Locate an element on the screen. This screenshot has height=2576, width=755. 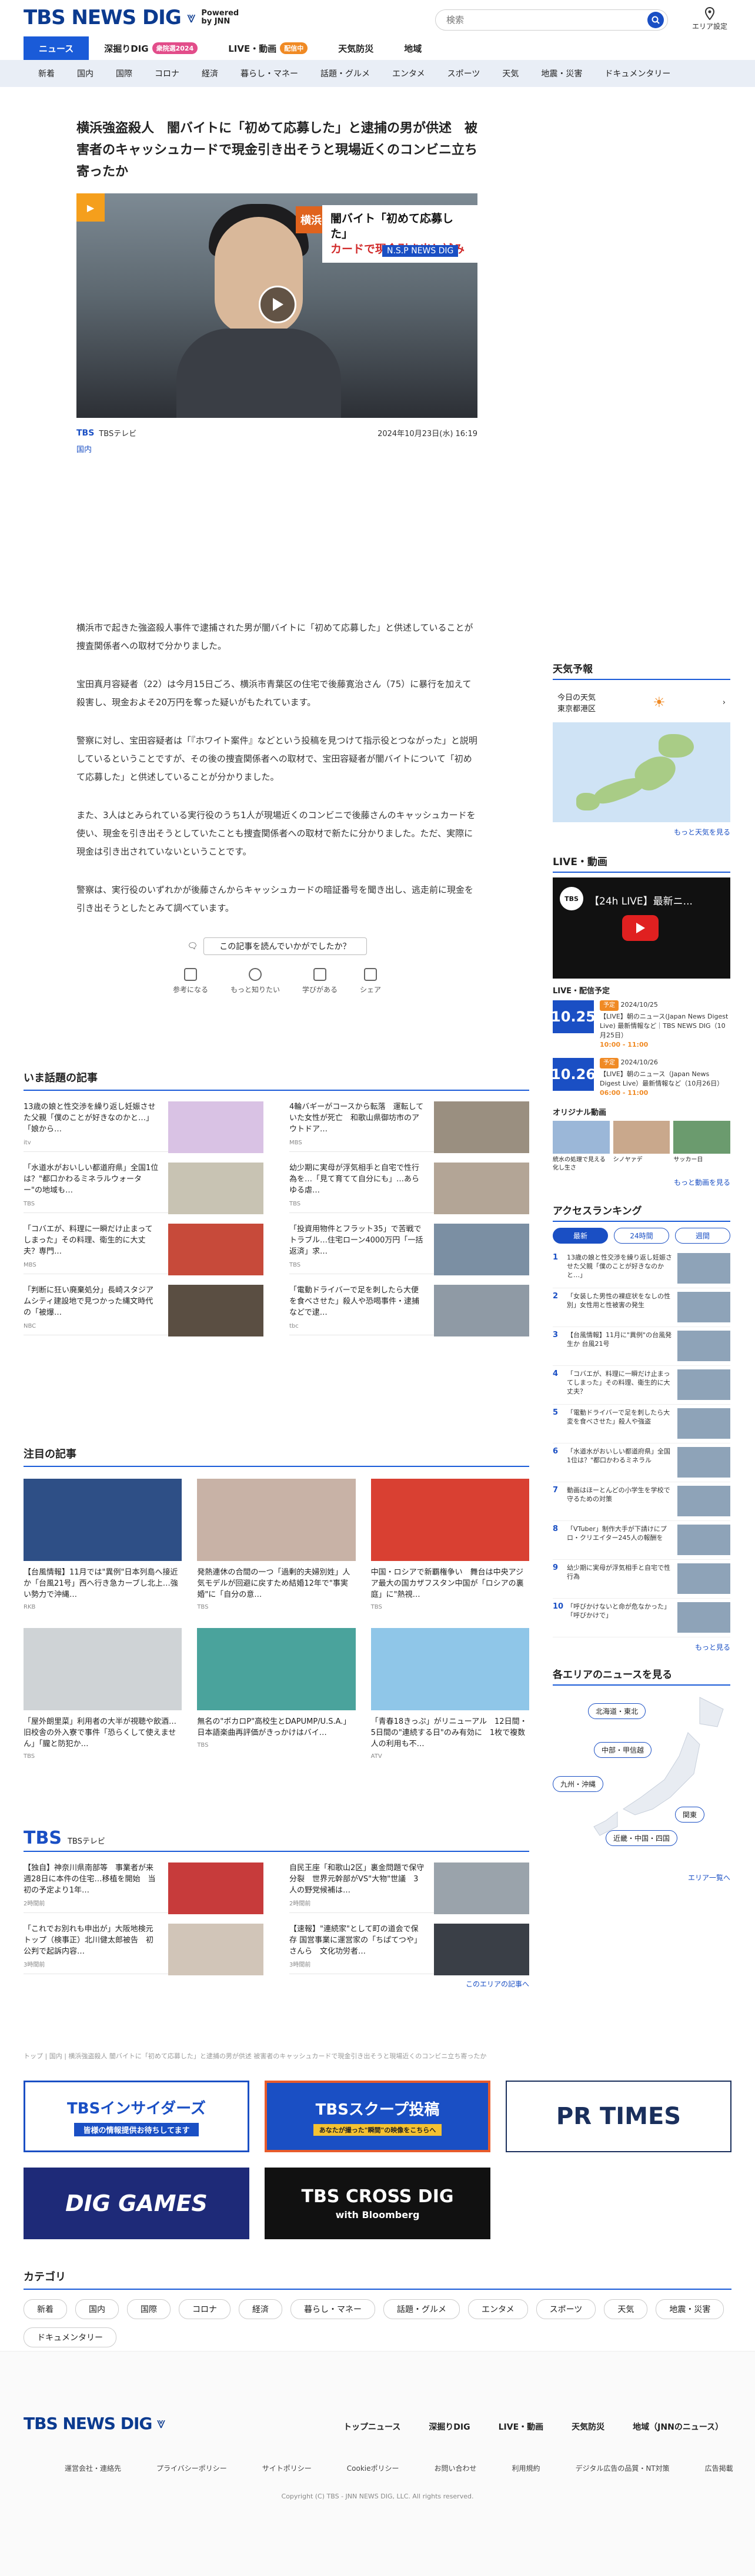
ranking-more-link: もっと見る is located at coordinates (641, 1647).